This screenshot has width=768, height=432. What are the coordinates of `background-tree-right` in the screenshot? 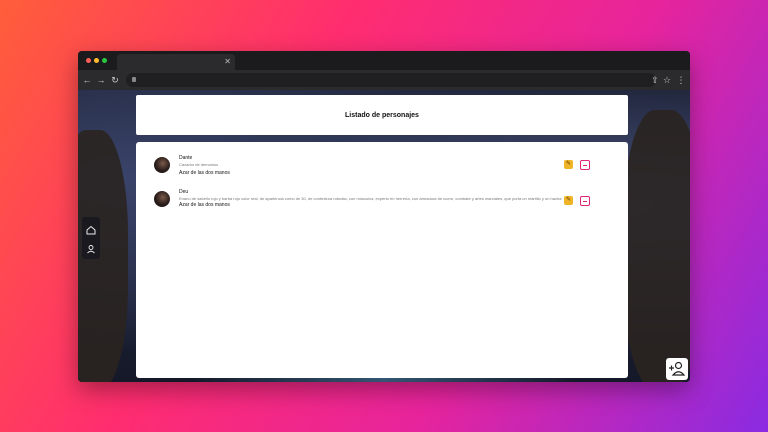 It's located at (656, 246).